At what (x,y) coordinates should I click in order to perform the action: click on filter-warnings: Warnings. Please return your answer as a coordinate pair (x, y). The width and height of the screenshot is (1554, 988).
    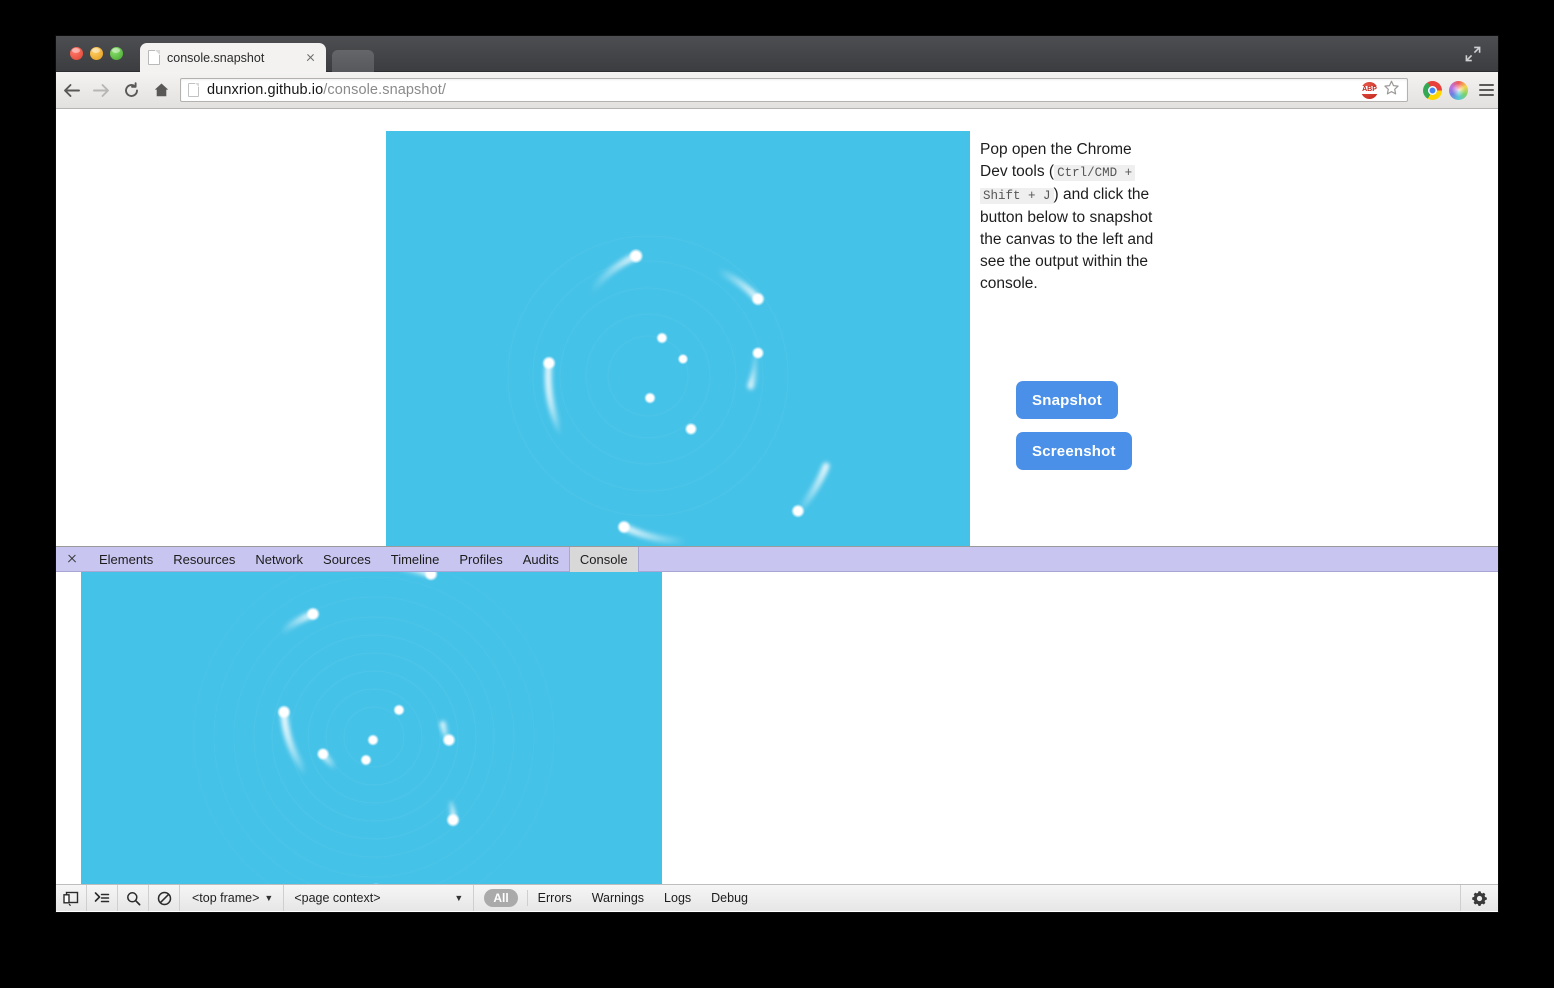
    Looking at the image, I should click on (618, 898).